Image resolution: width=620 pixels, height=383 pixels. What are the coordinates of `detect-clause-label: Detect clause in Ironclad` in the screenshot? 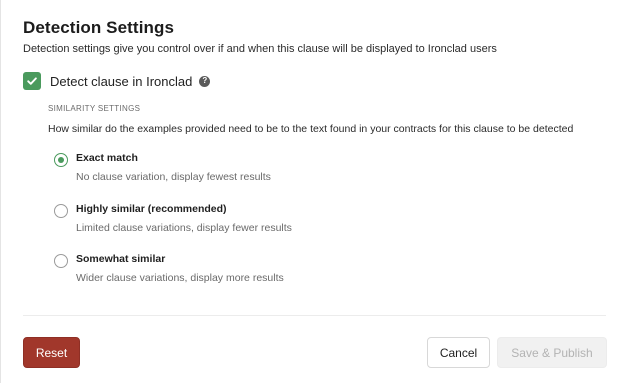 It's located at (121, 81).